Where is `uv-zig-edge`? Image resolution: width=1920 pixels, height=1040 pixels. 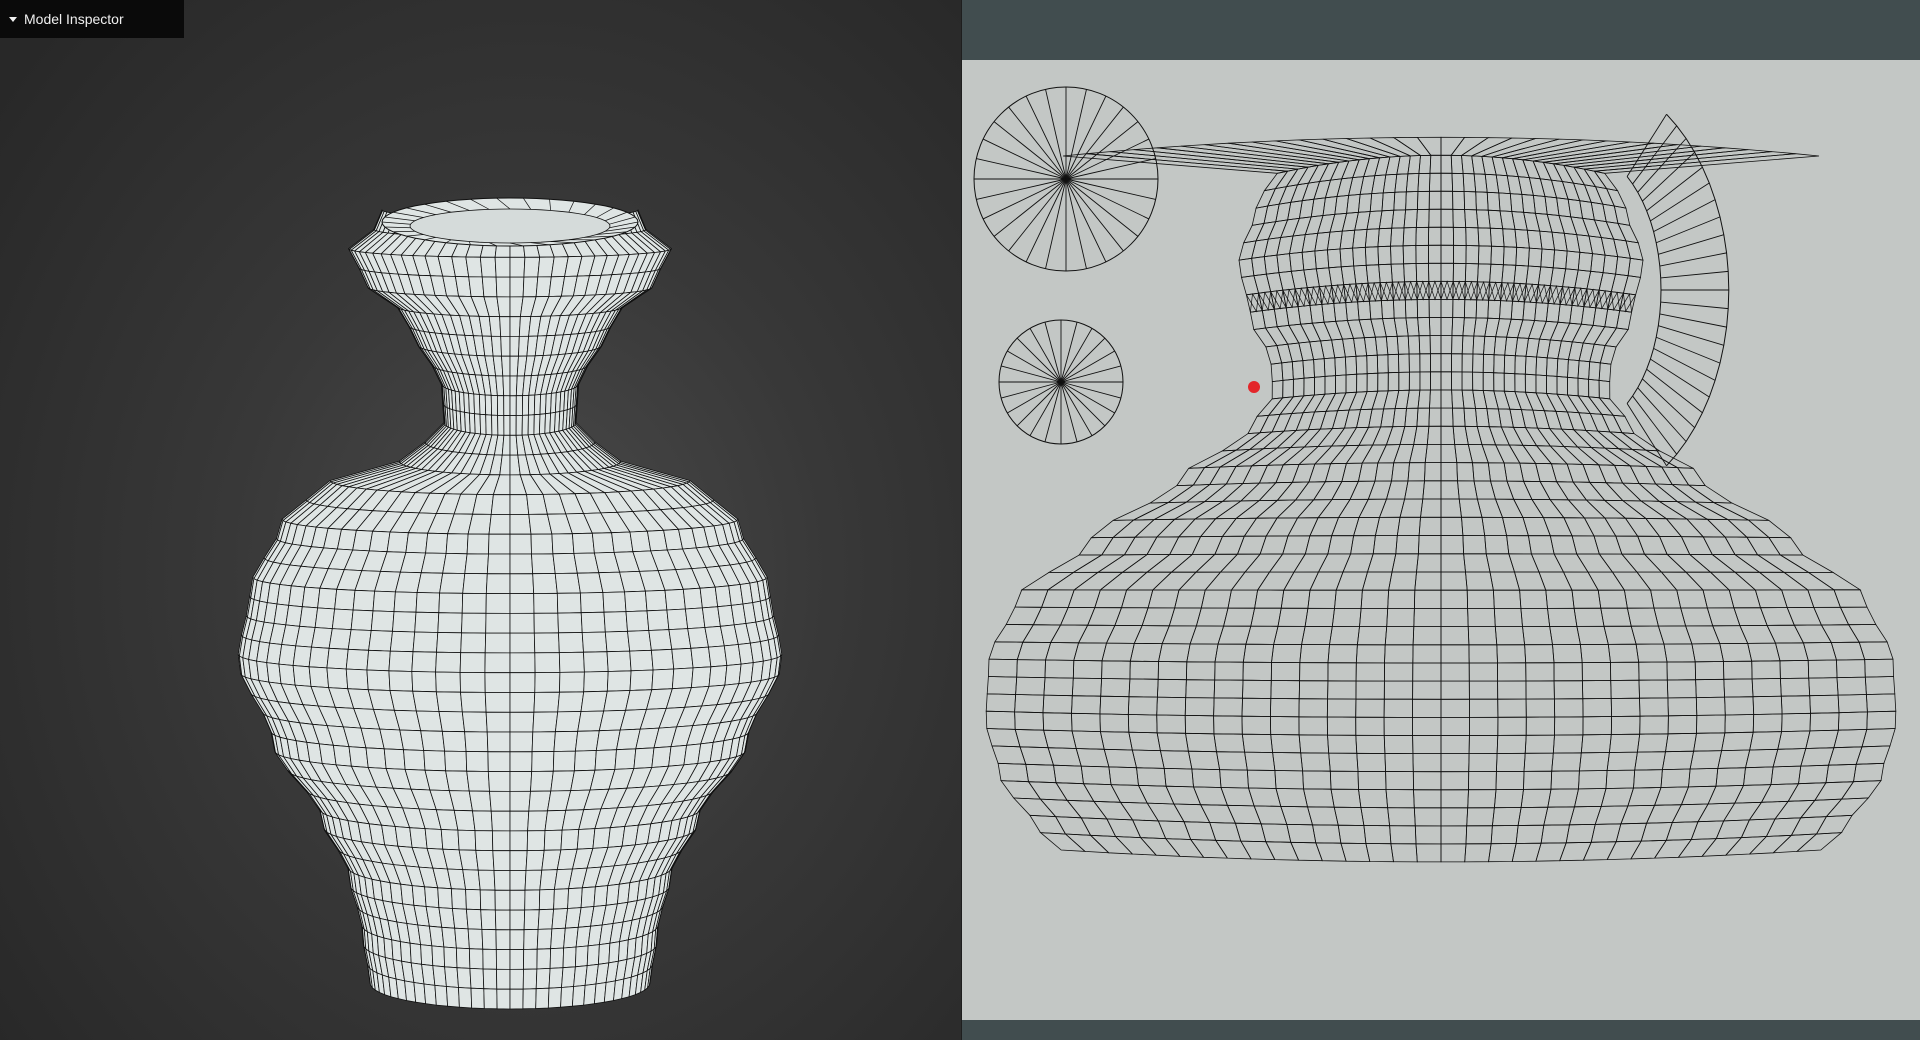
uv-zig-edge is located at coordinates (1374, 292).